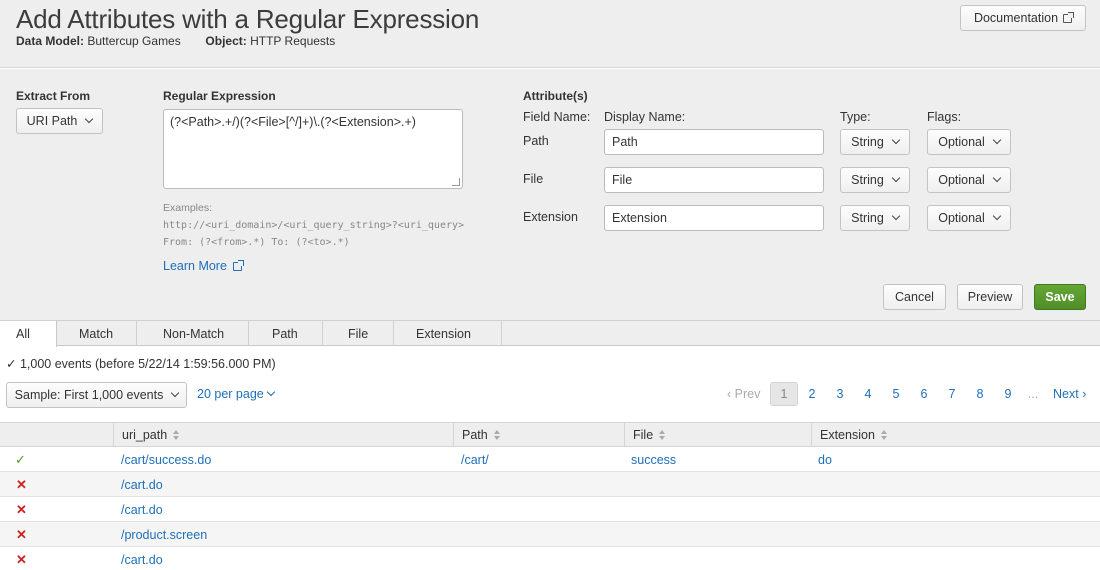 This screenshot has height=570, width=1100. What do you see at coordinates (952, 394) in the screenshot?
I see `page-button: 7` at bounding box center [952, 394].